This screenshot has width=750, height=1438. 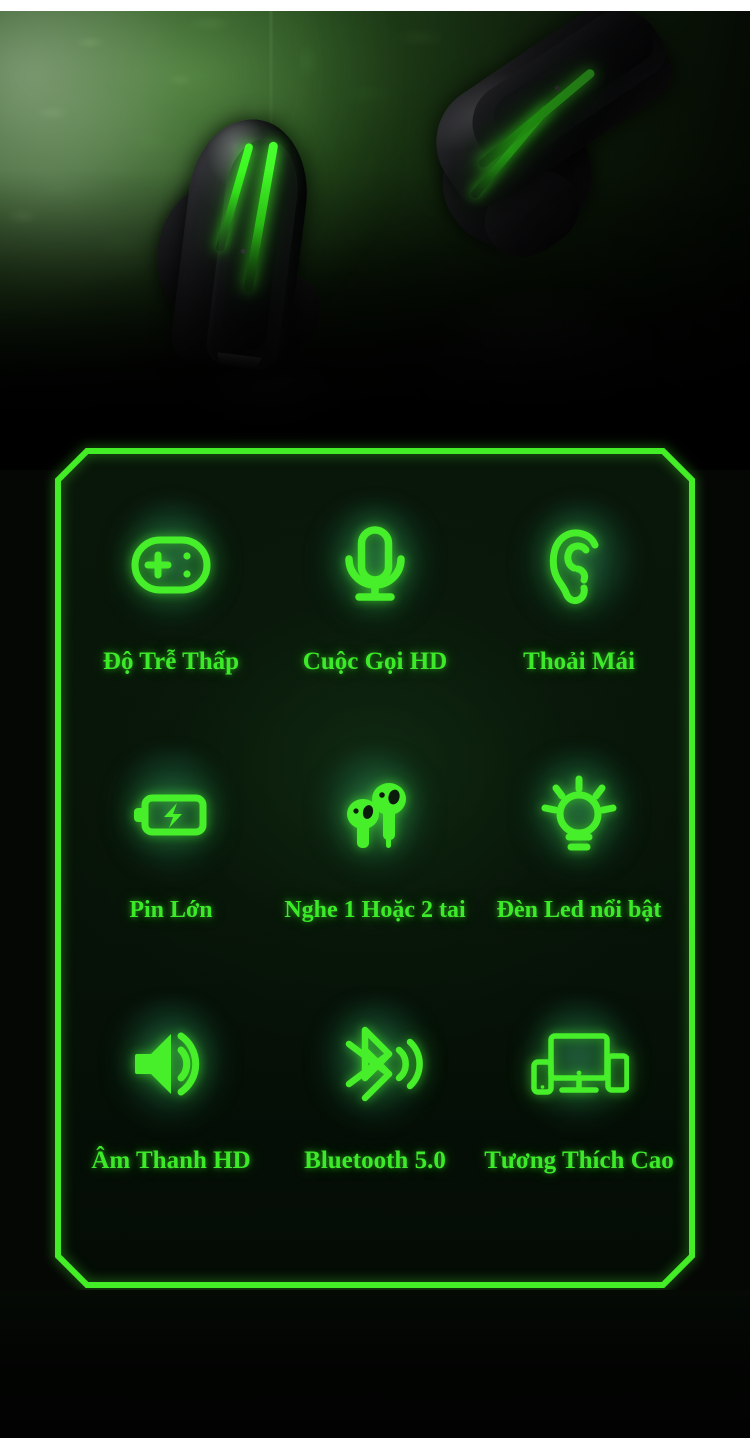 I want to click on feature-item-single-or-dual: Nghe 1 Hoặc 2 tai, so click(x=375, y=863).